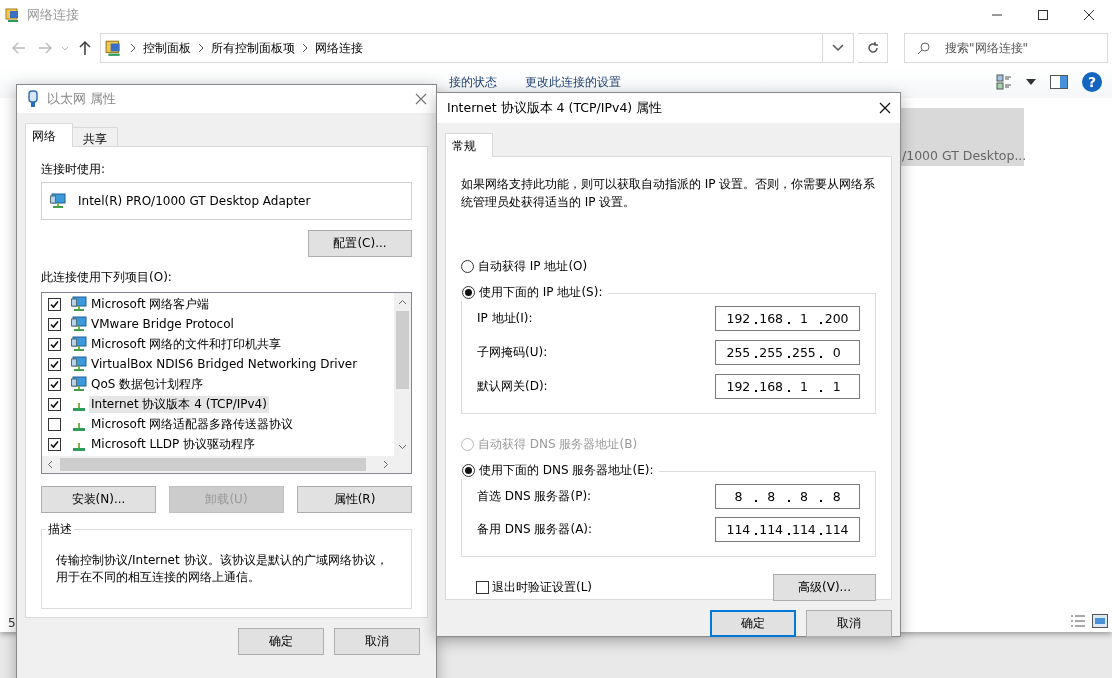 This screenshot has width=1112, height=678. Describe the element at coordinates (166, 48) in the screenshot. I see `breadcrumb-item: 控制面板` at that location.